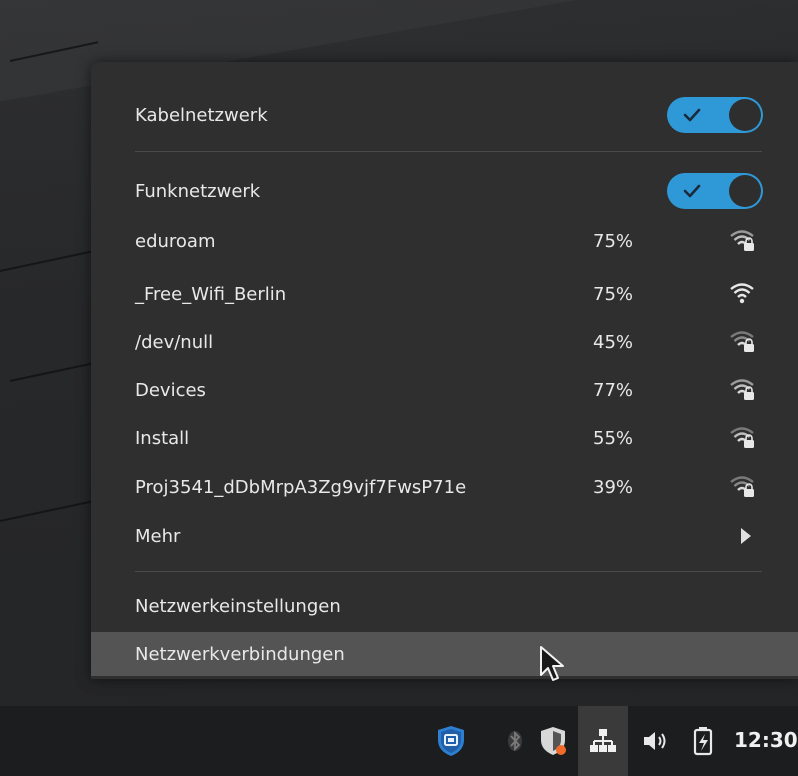  I want to click on wifi-icon, so click(742, 293).